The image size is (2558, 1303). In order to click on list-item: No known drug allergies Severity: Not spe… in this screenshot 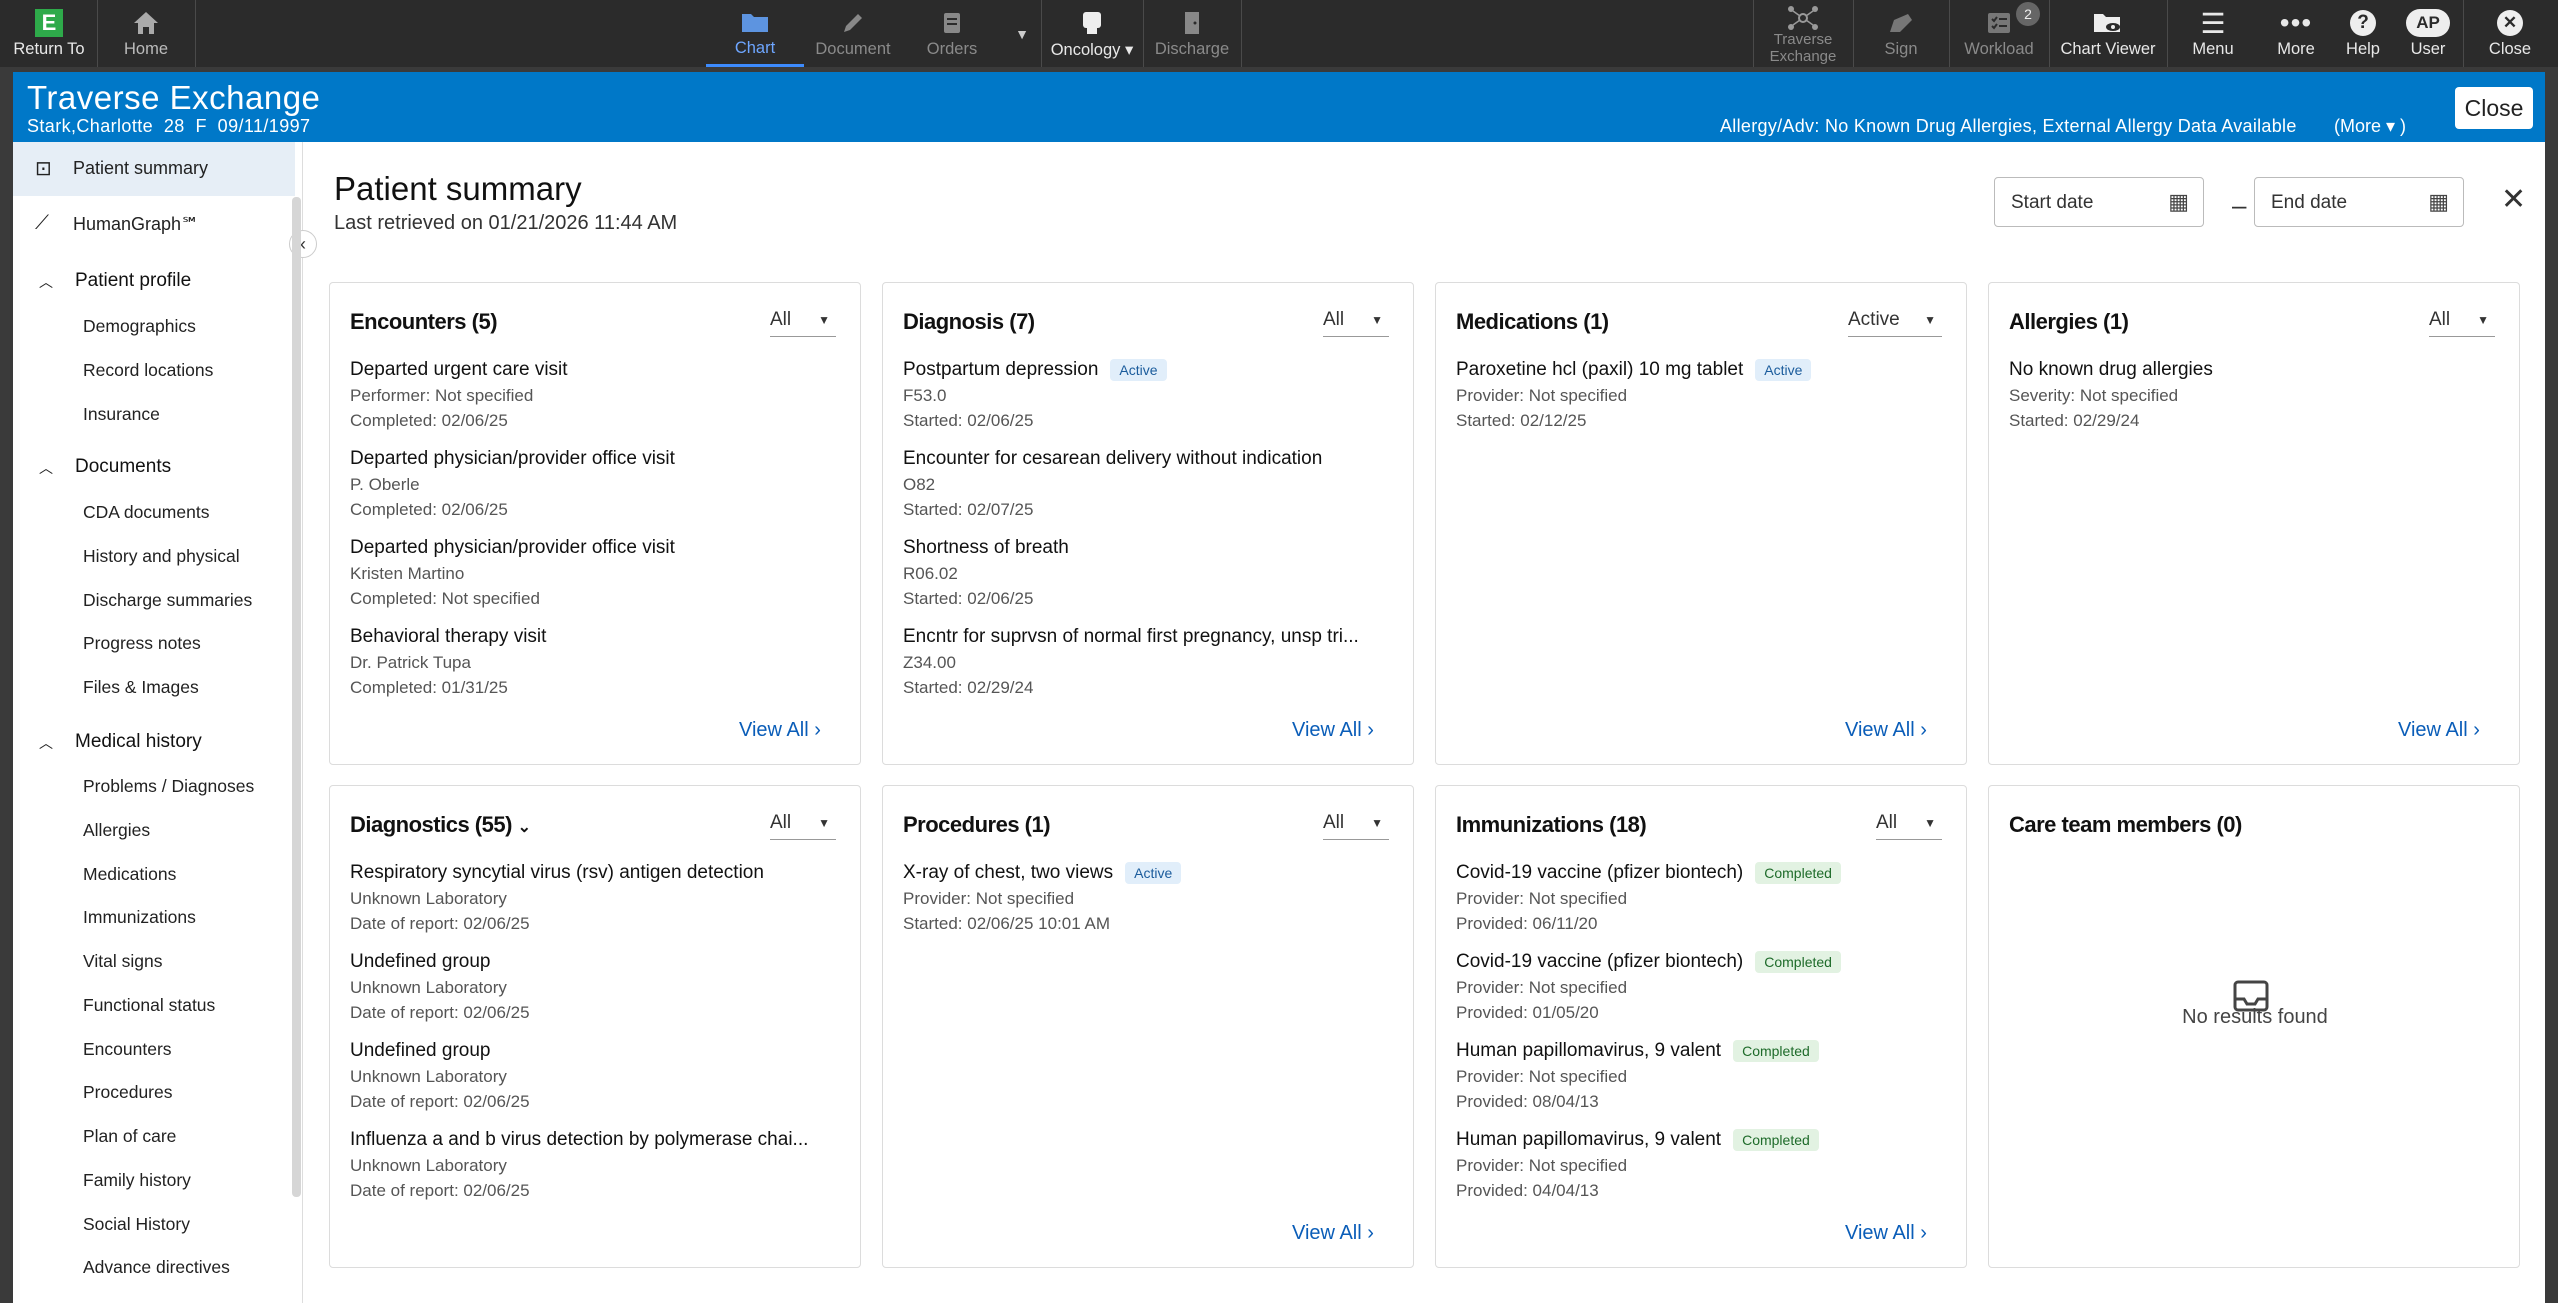, I will do `click(2259, 395)`.